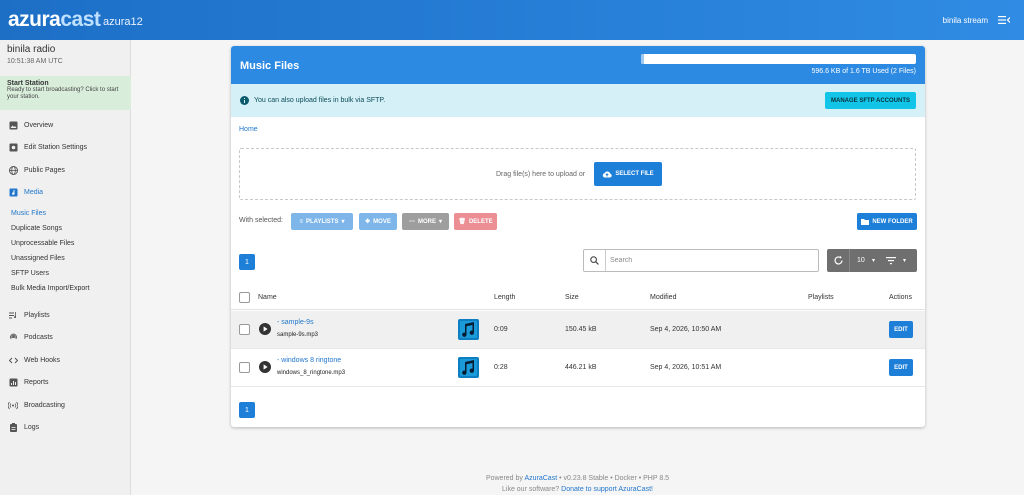  I want to click on with-selected-label: With selected:, so click(261, 220).